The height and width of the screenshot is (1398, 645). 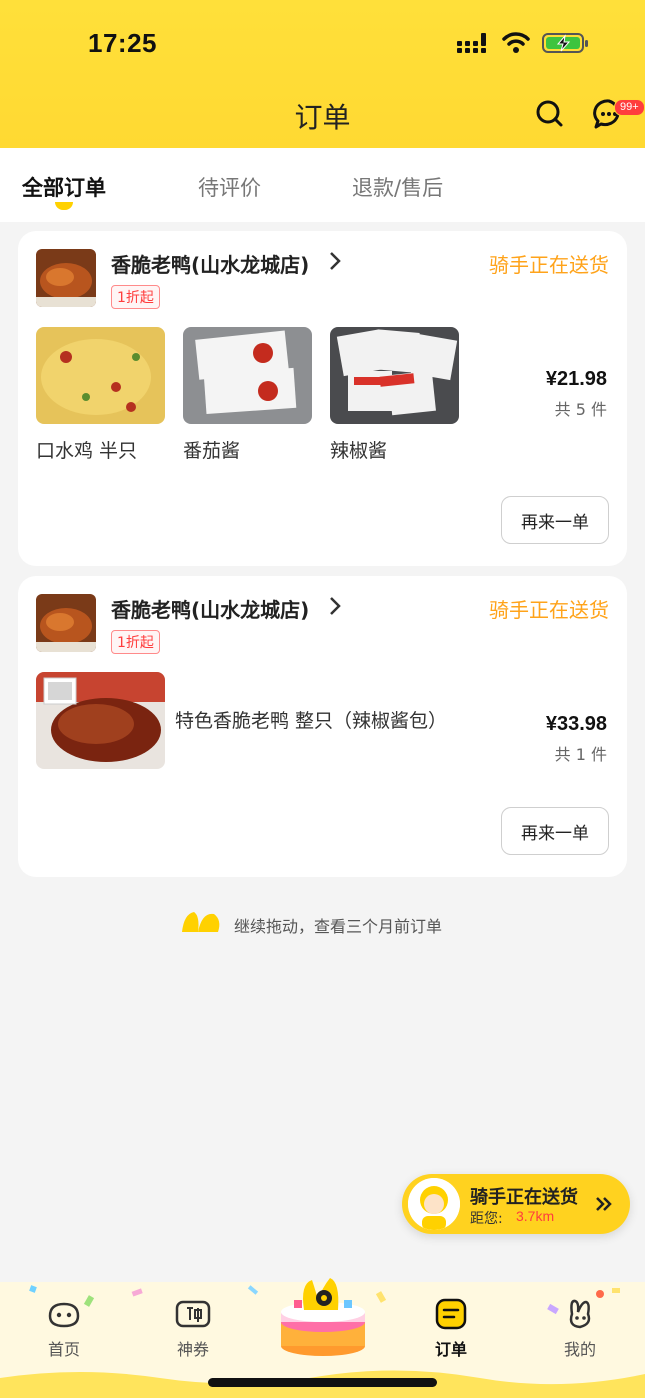 I want to click on nav-profile: 我的, so click(x=580, y=1329).